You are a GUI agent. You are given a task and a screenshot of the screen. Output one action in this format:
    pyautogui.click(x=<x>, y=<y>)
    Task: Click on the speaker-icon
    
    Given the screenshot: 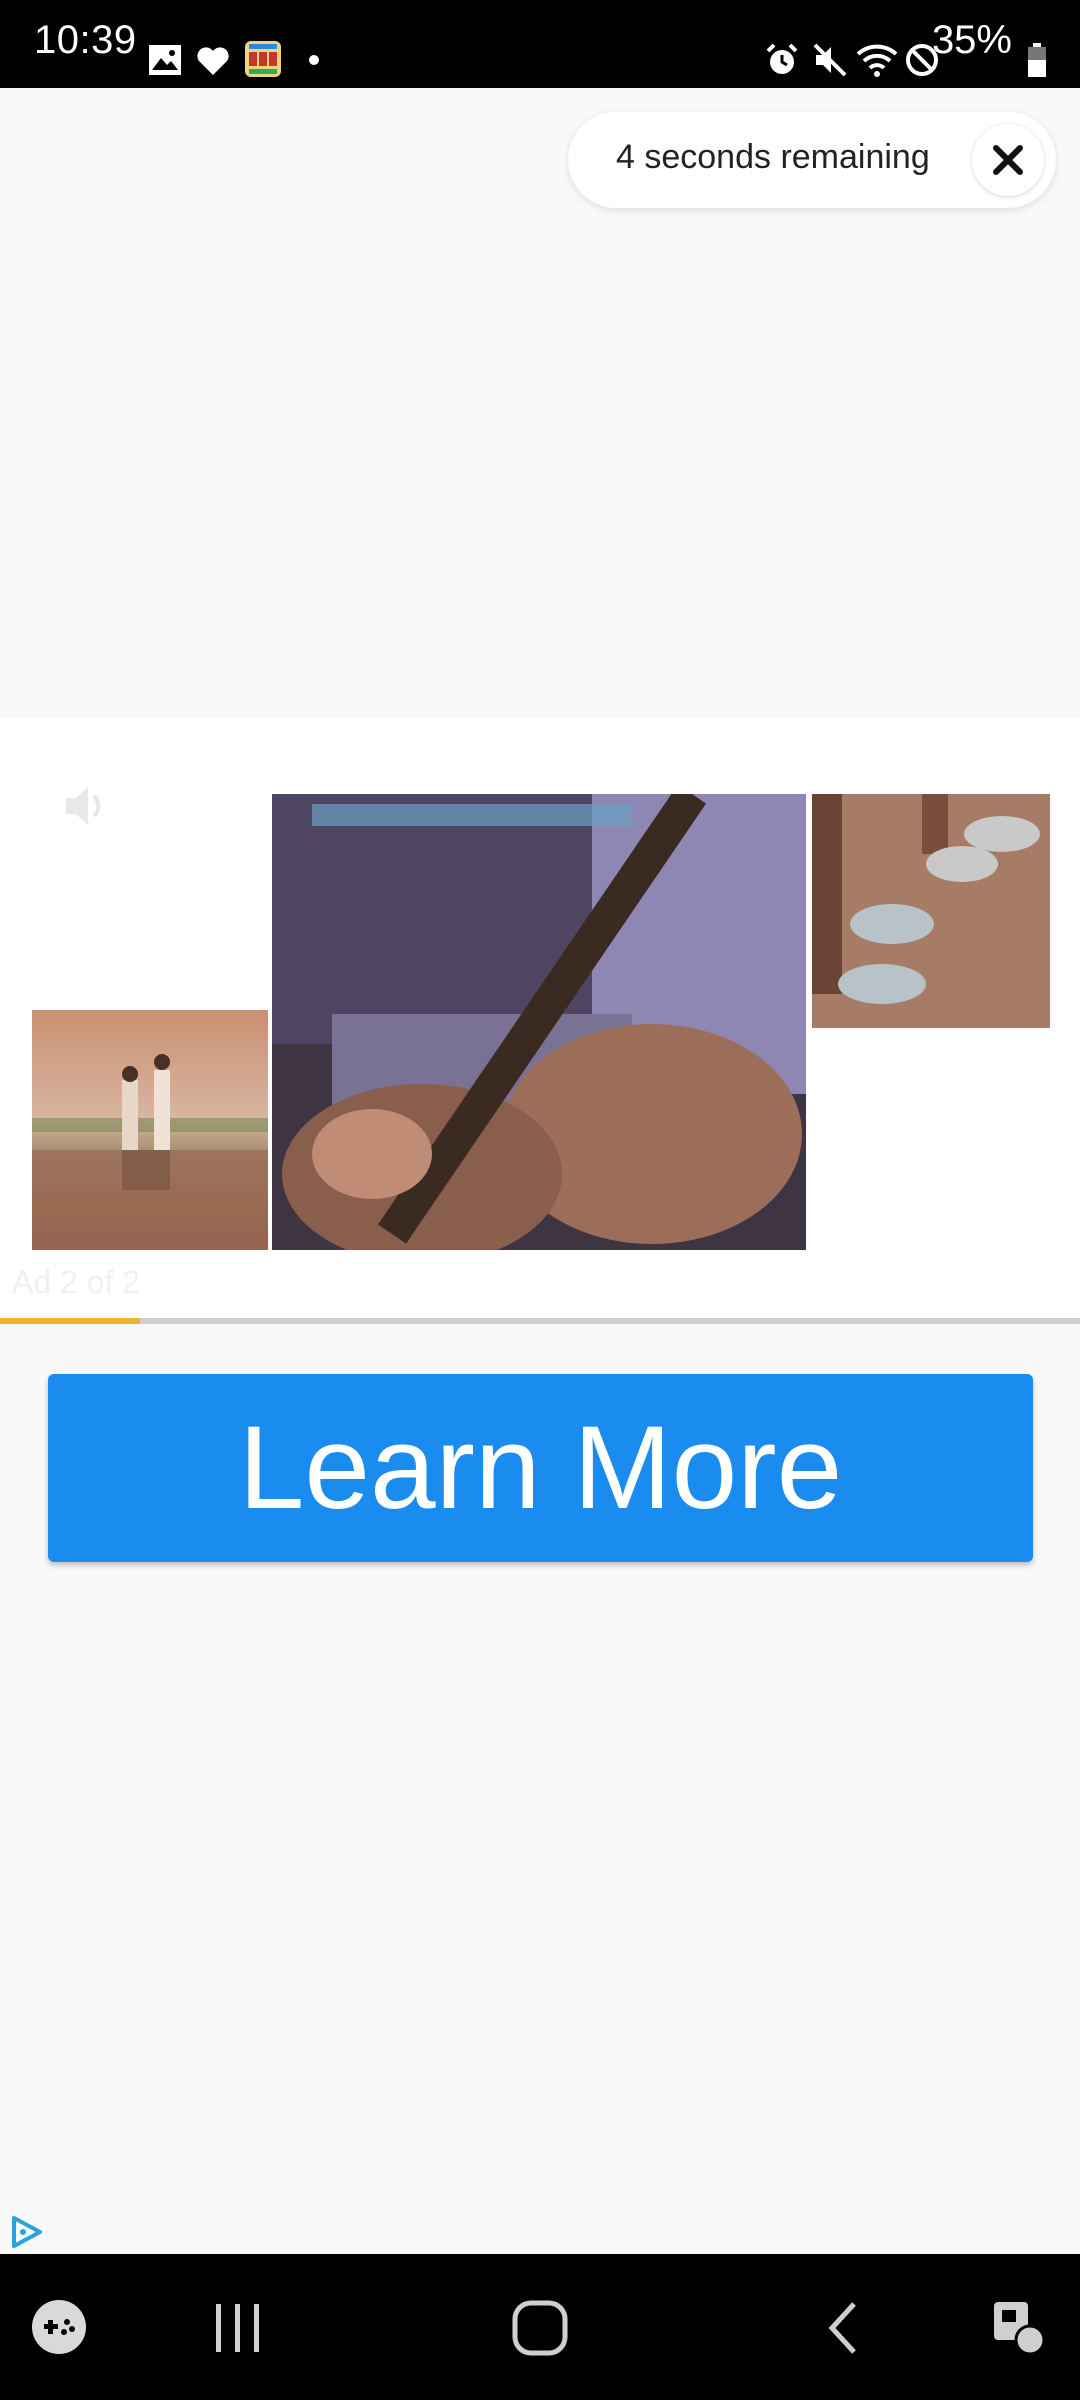 What is the action you would take?
    pyautogui.click(x=86, y=806)
    